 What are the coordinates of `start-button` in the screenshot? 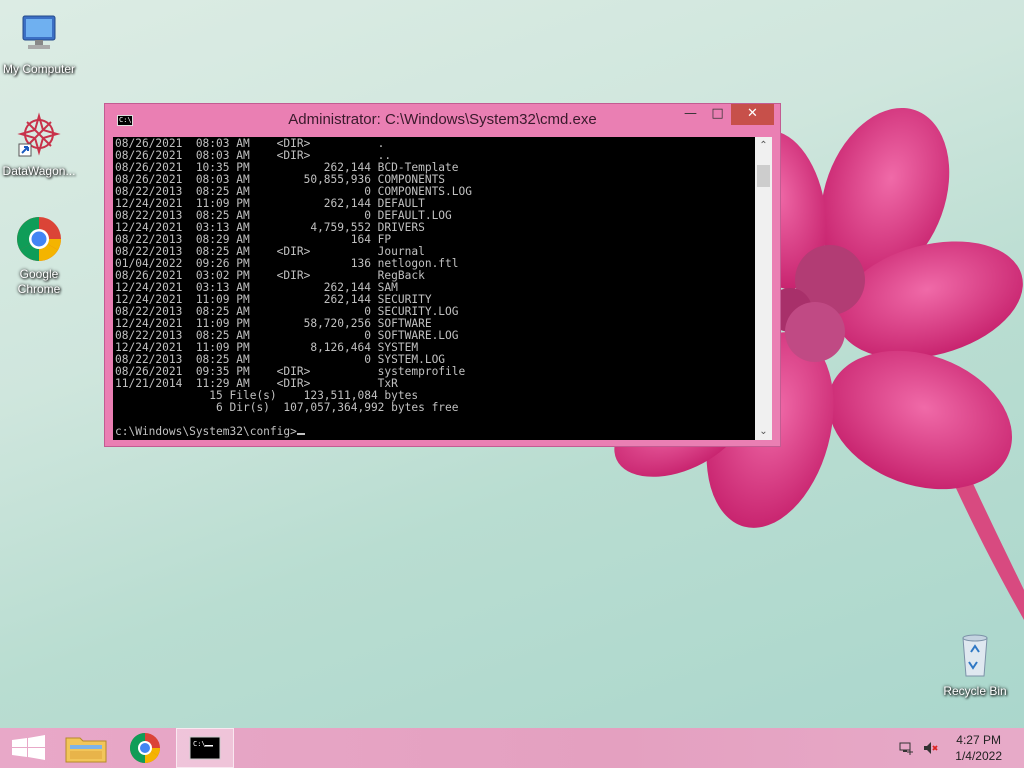 It's located at (29, 748).